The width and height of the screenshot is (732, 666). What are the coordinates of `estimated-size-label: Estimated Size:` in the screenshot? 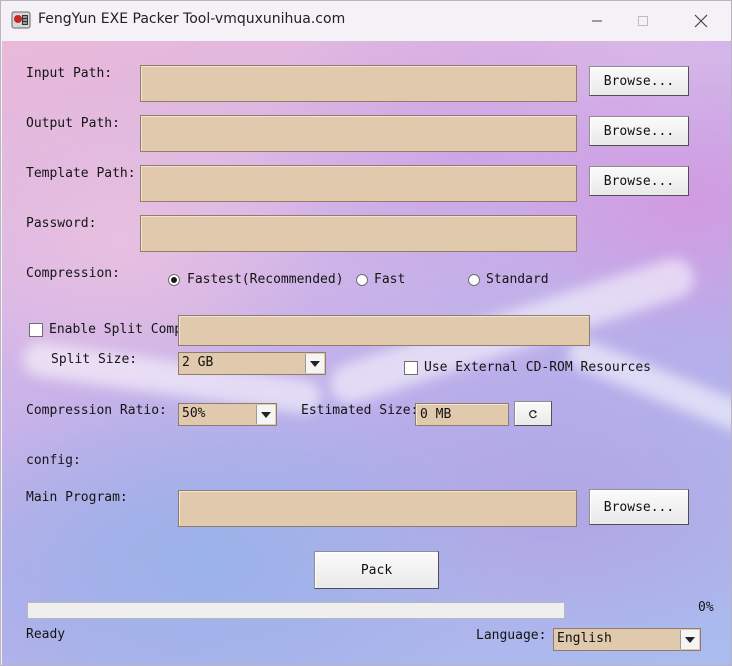 It's located at (360, 410).